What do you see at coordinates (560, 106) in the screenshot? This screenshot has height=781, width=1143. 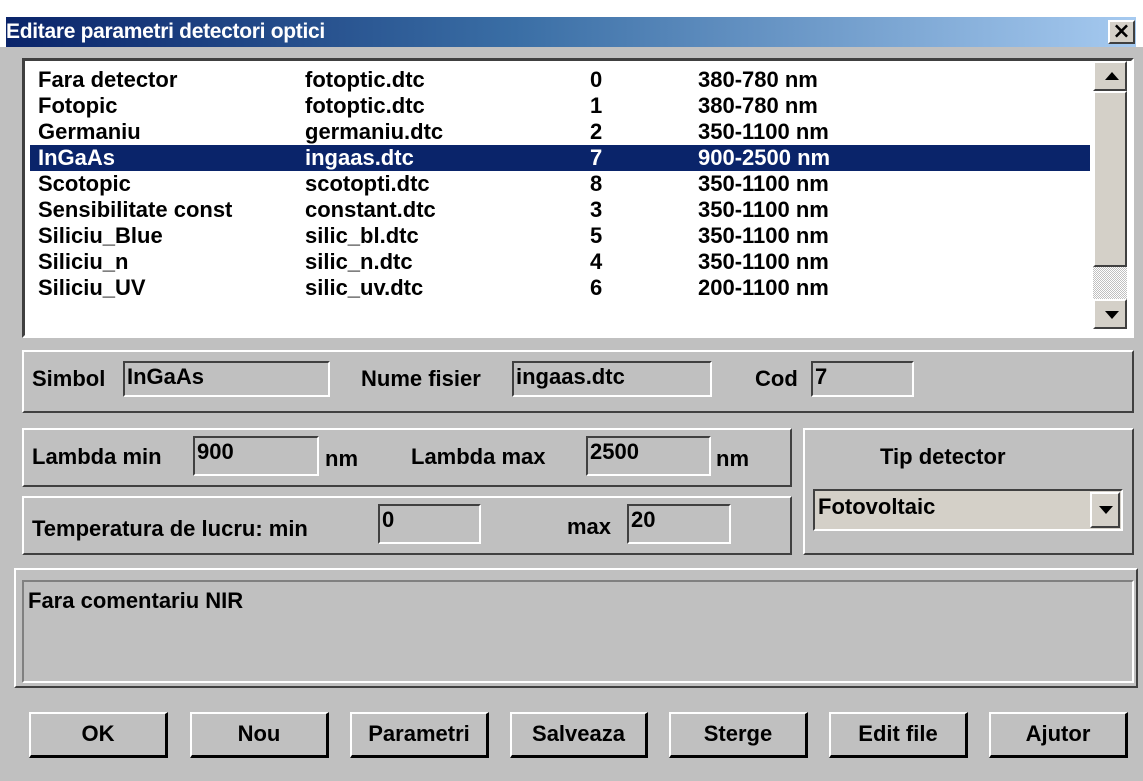 I see `list-item: Fotopic fotoptic.dtc 1 380-780 nm` at bounding box center [560, 106].